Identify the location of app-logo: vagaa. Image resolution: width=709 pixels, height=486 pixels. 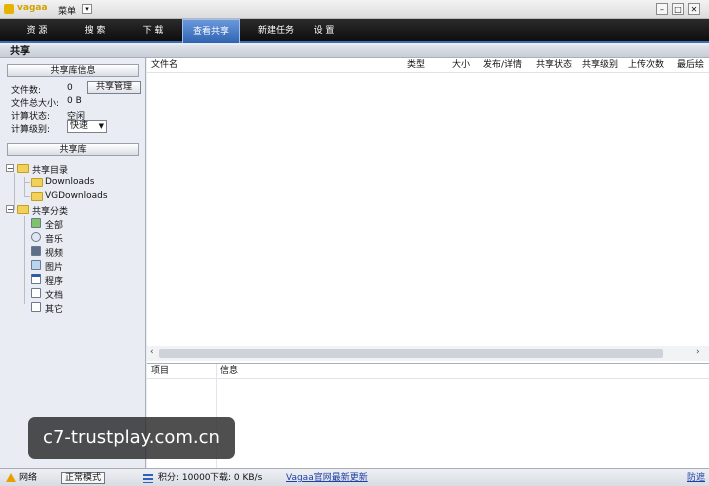
(26, 9).